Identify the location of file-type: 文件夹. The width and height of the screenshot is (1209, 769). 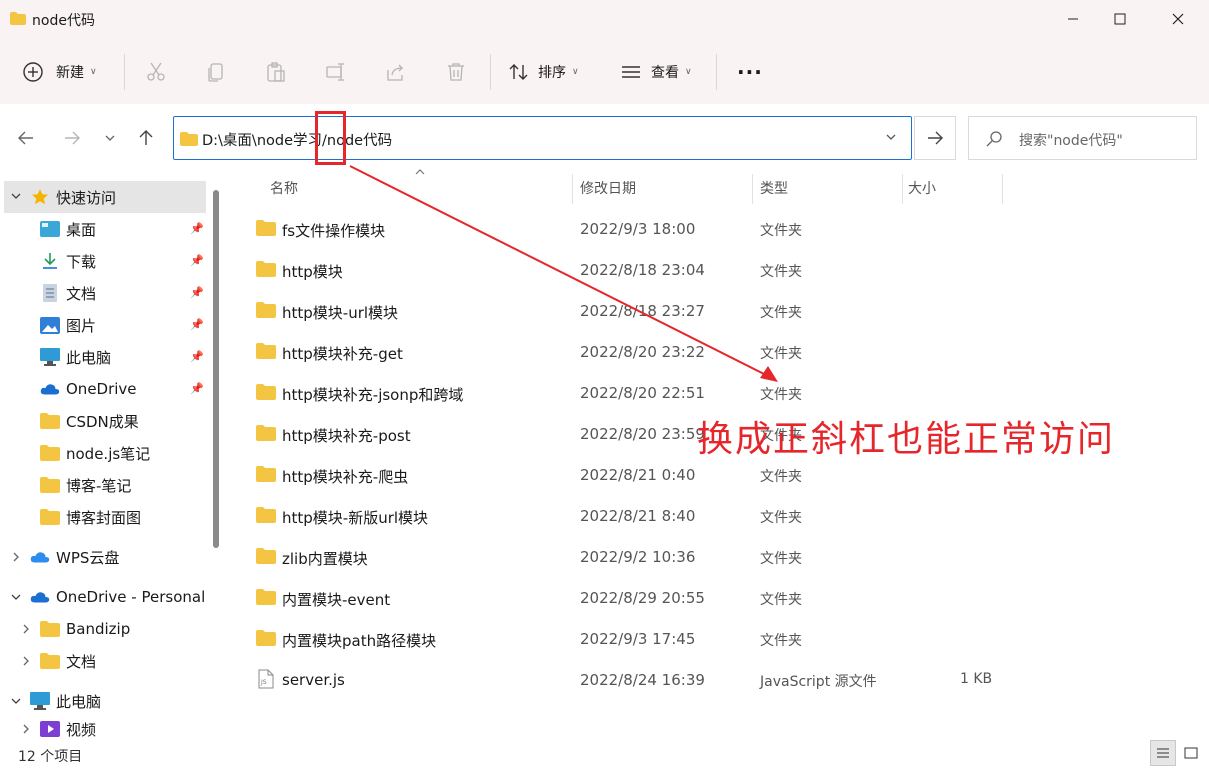
(781, 272).